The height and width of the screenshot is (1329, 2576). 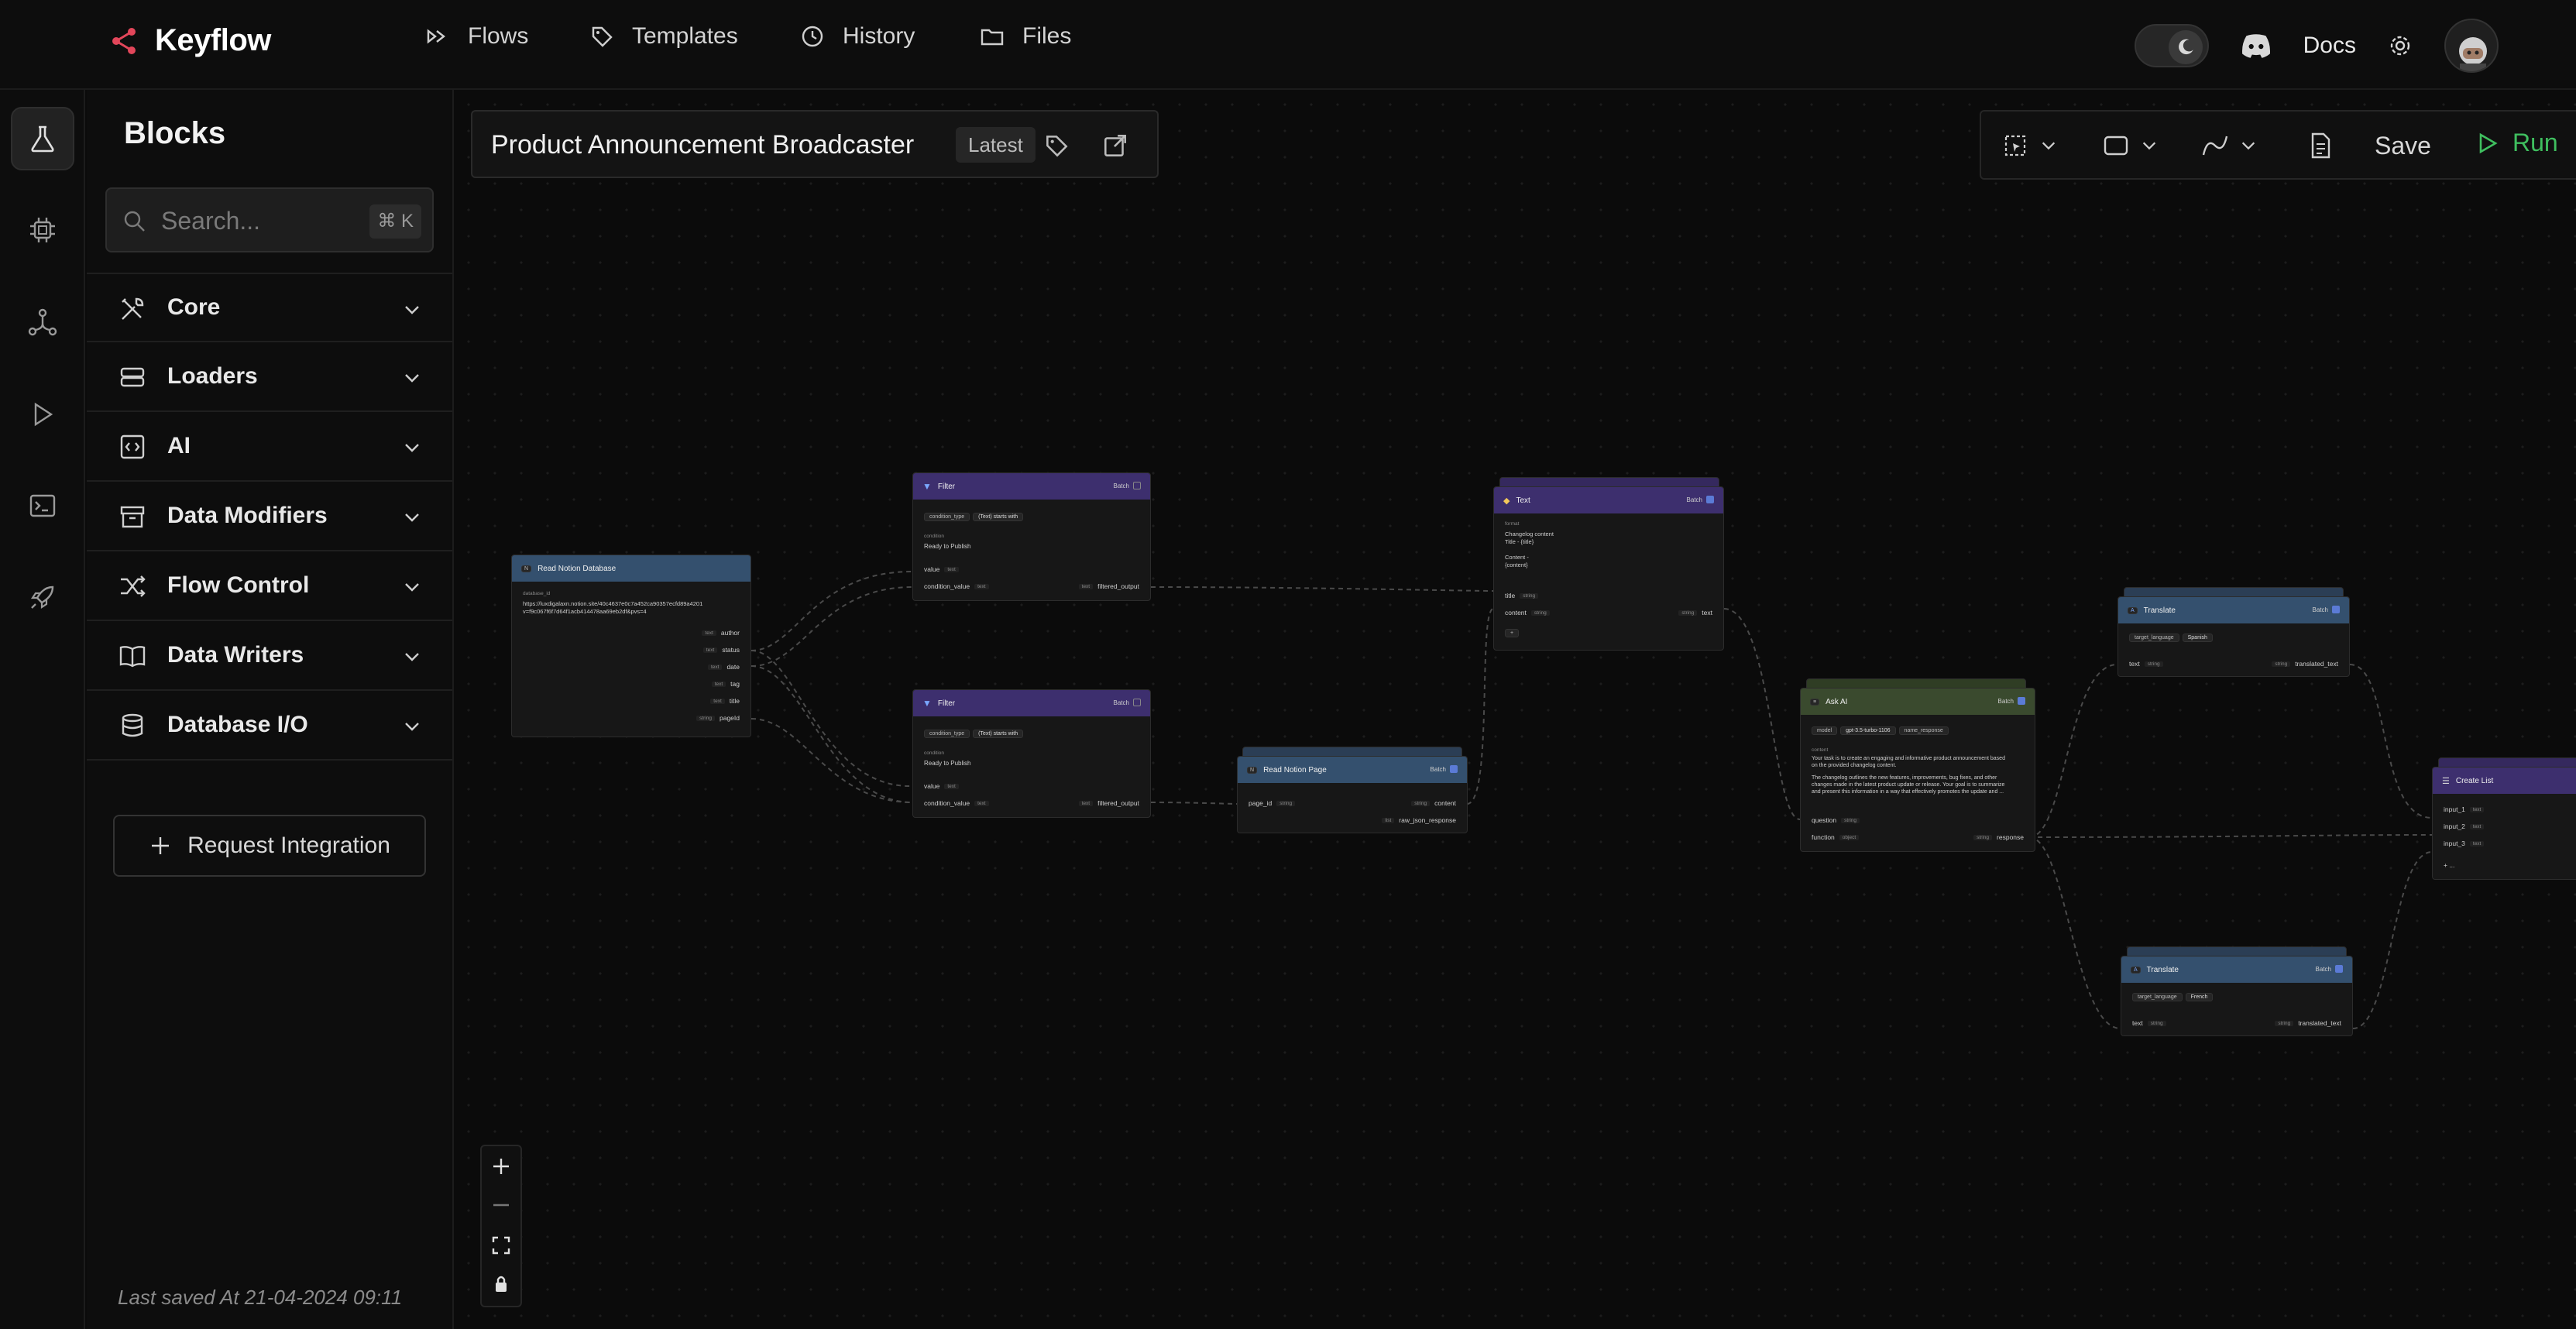 What do you see at coordinates (501, 1205) in the screenshot?
I see `zoom-out-icon` at bounding box center [501, 1205].